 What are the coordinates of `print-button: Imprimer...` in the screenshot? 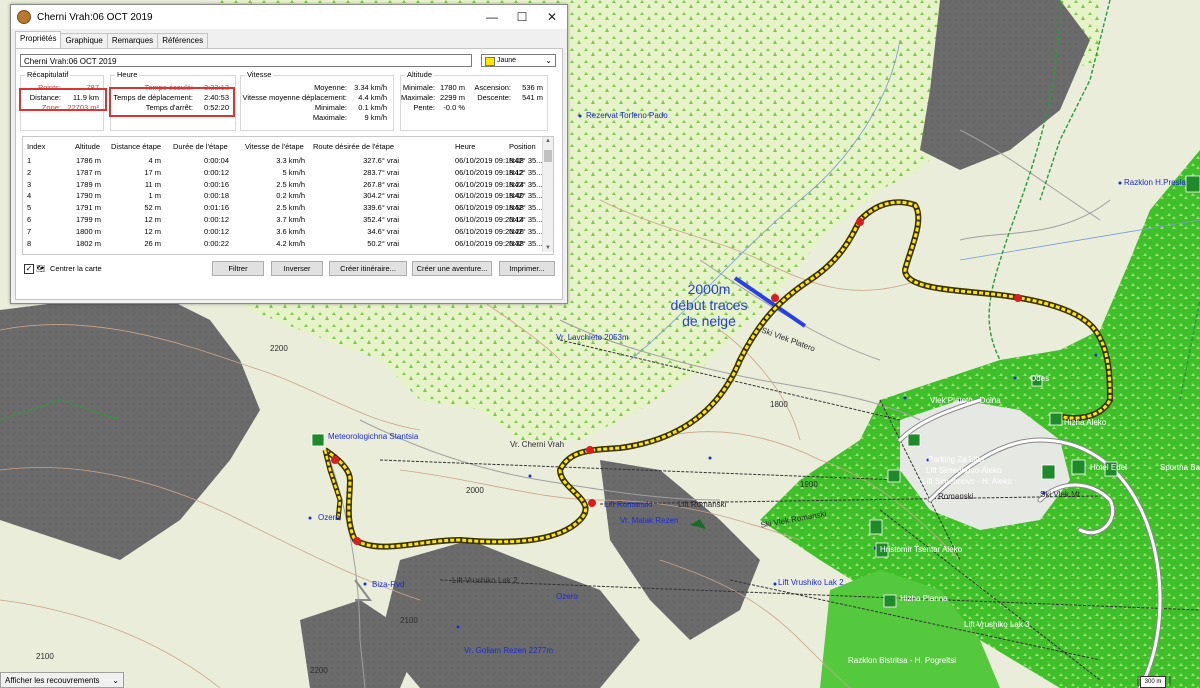 It's located at (527, 268).